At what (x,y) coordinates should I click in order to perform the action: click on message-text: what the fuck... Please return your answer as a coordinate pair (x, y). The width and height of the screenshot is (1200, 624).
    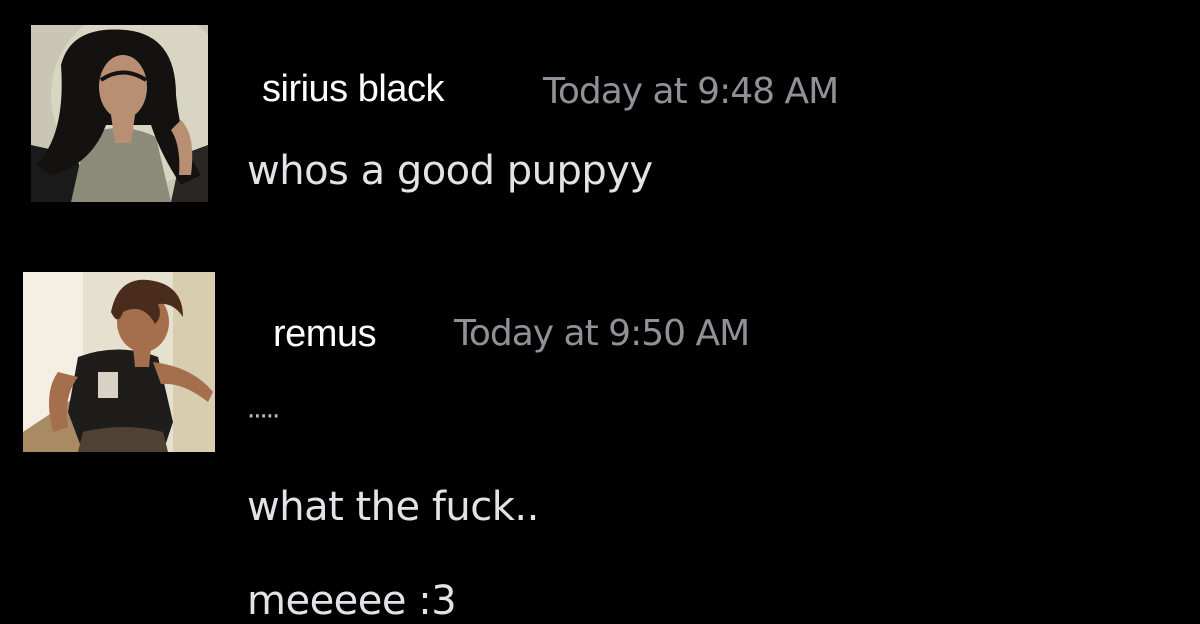
    Looking at the image, I should click on (393, 507).